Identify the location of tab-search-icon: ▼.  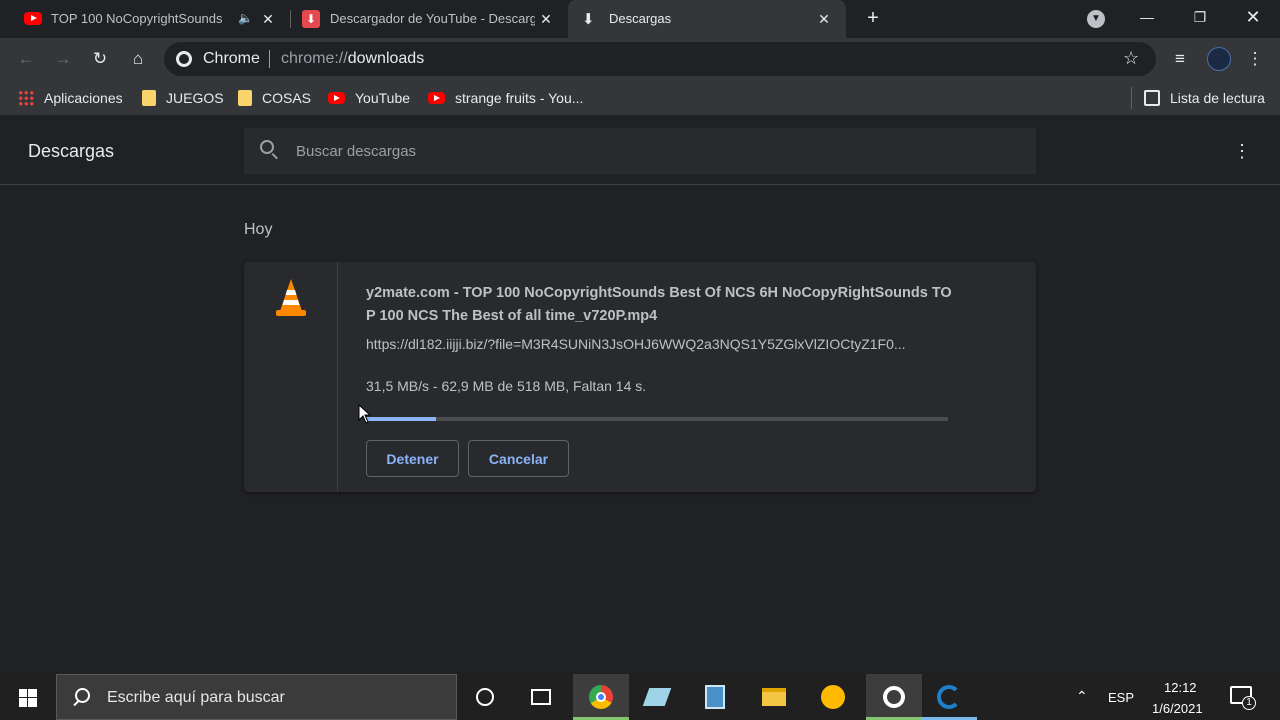
(1096, 19).